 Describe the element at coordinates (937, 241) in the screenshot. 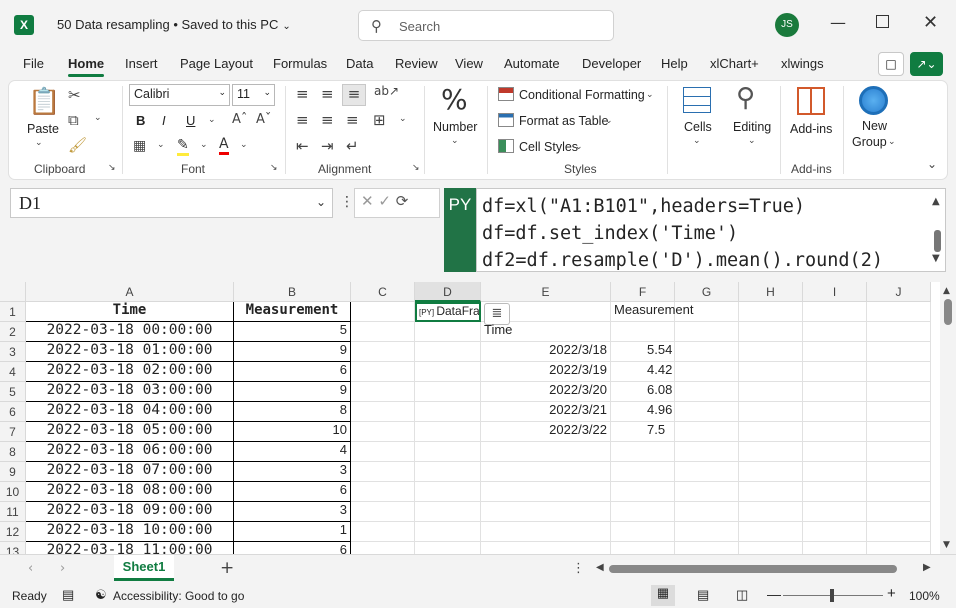

I see `formula-scrollbar` at that location.